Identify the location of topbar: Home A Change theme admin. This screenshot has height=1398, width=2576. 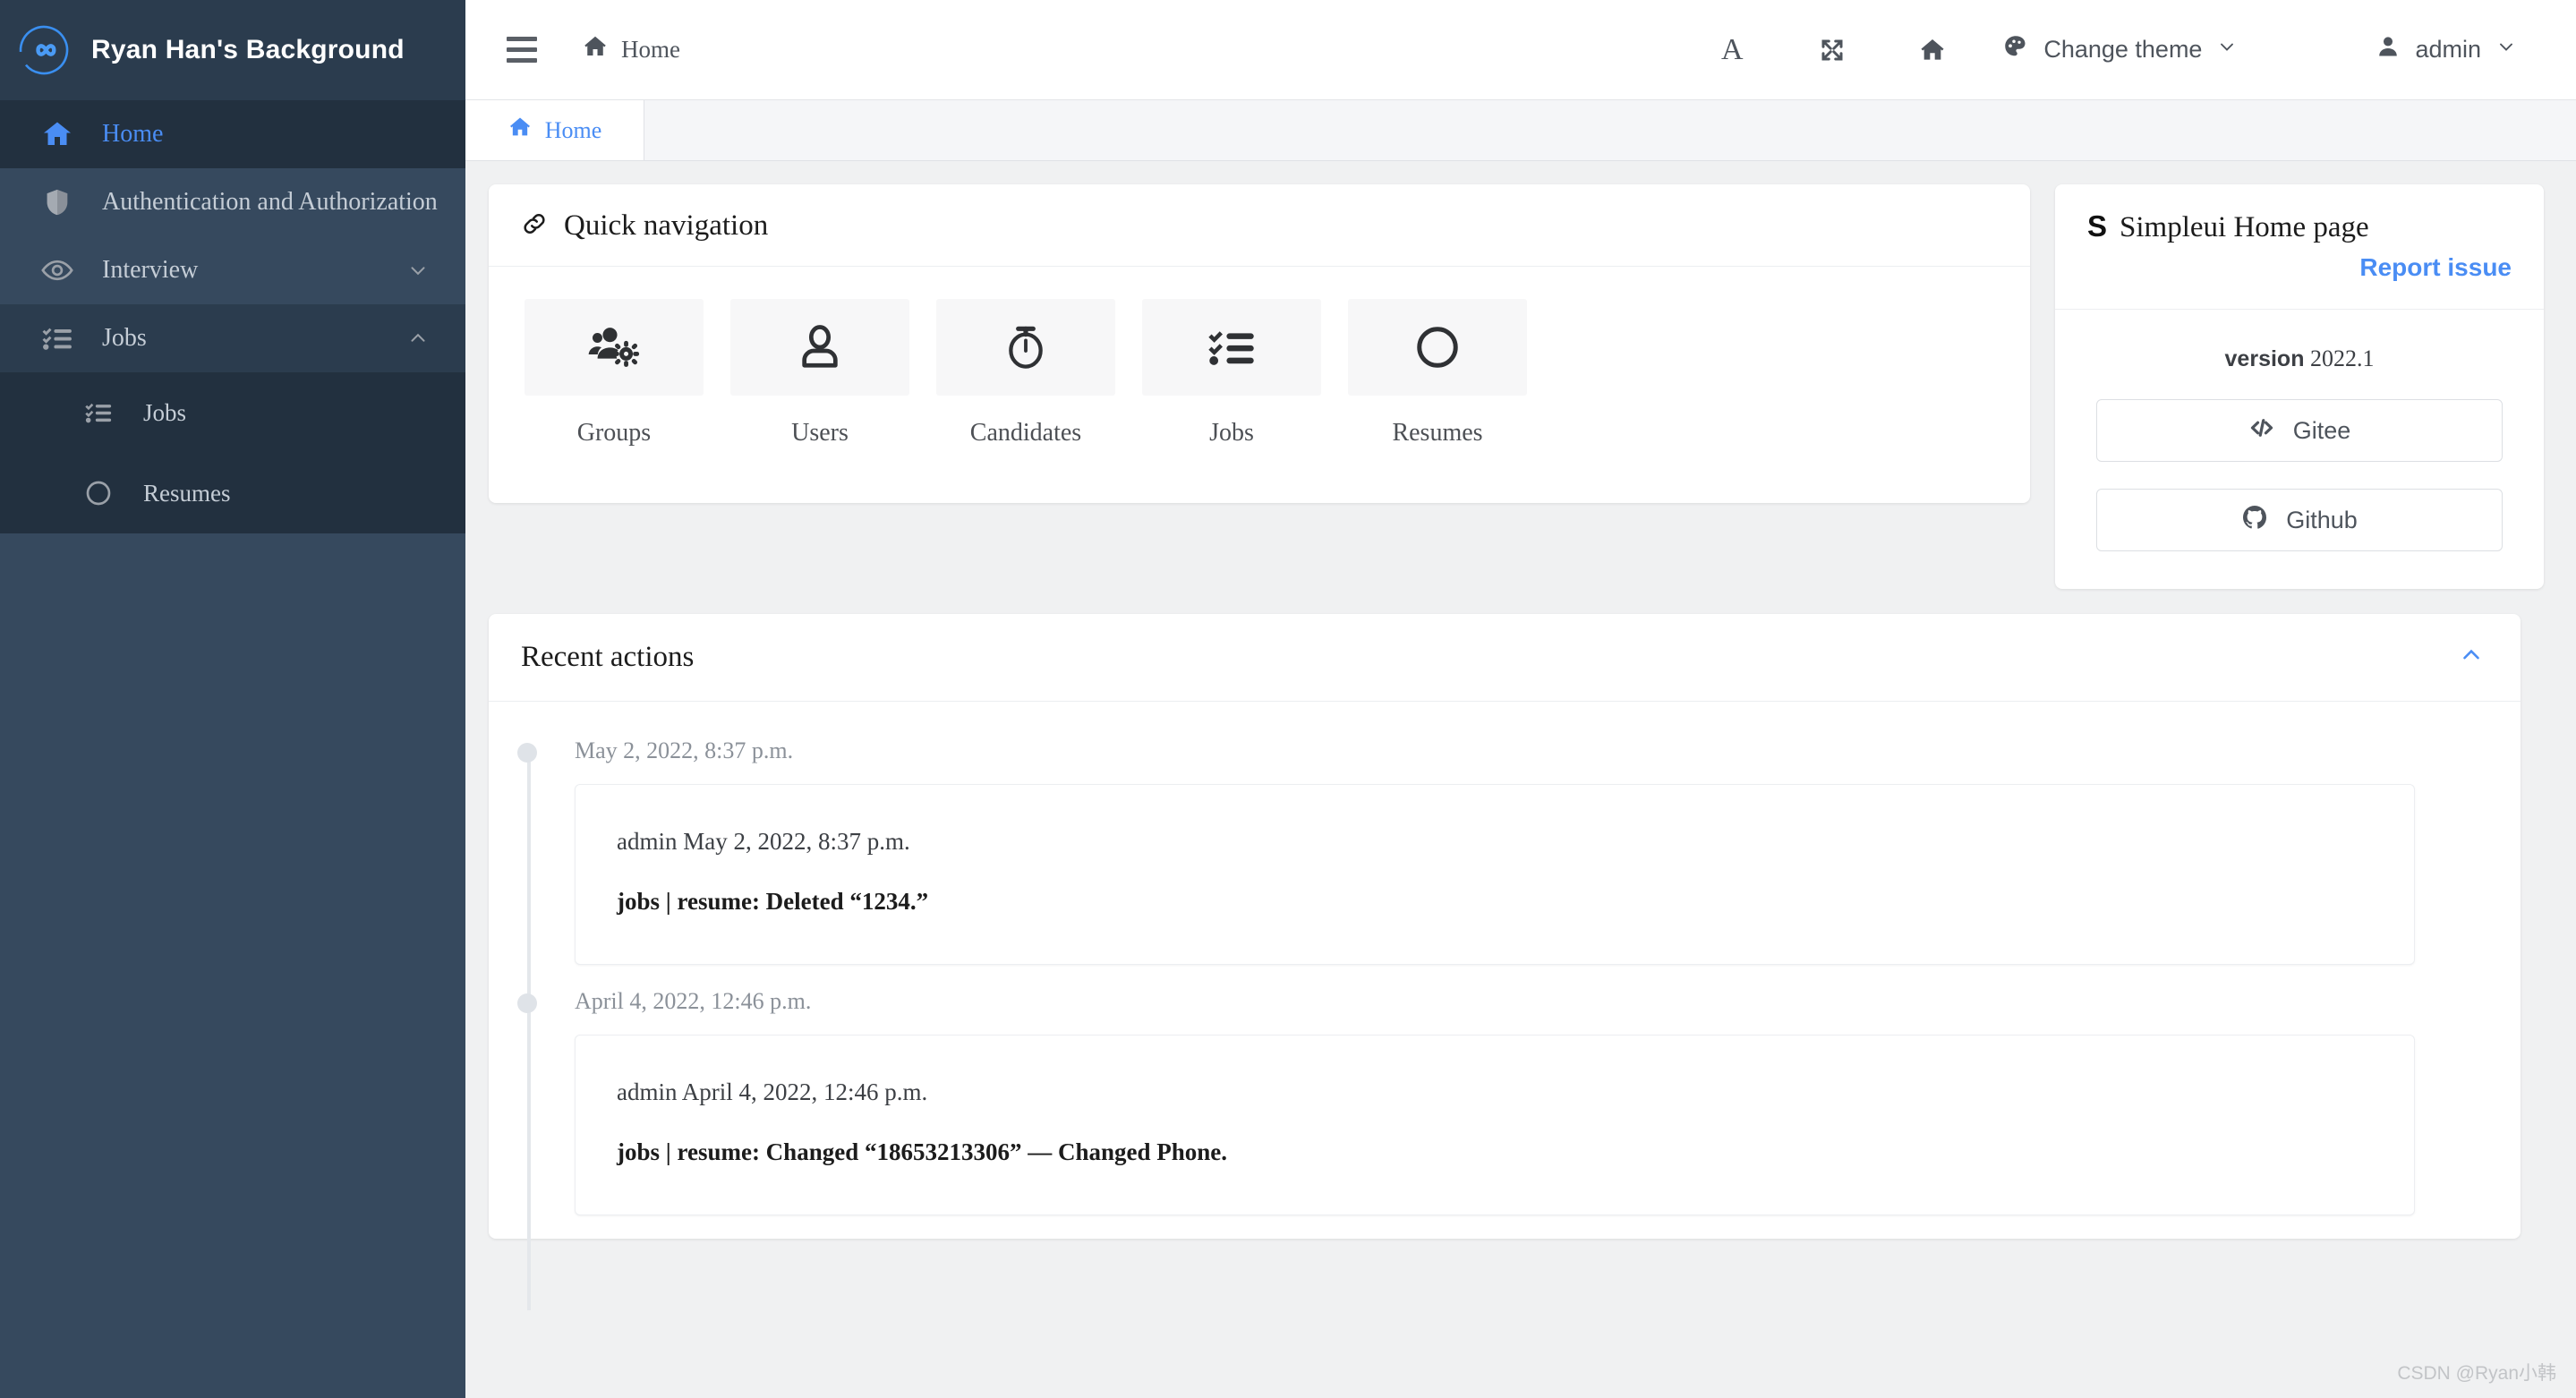
(1520, 50).